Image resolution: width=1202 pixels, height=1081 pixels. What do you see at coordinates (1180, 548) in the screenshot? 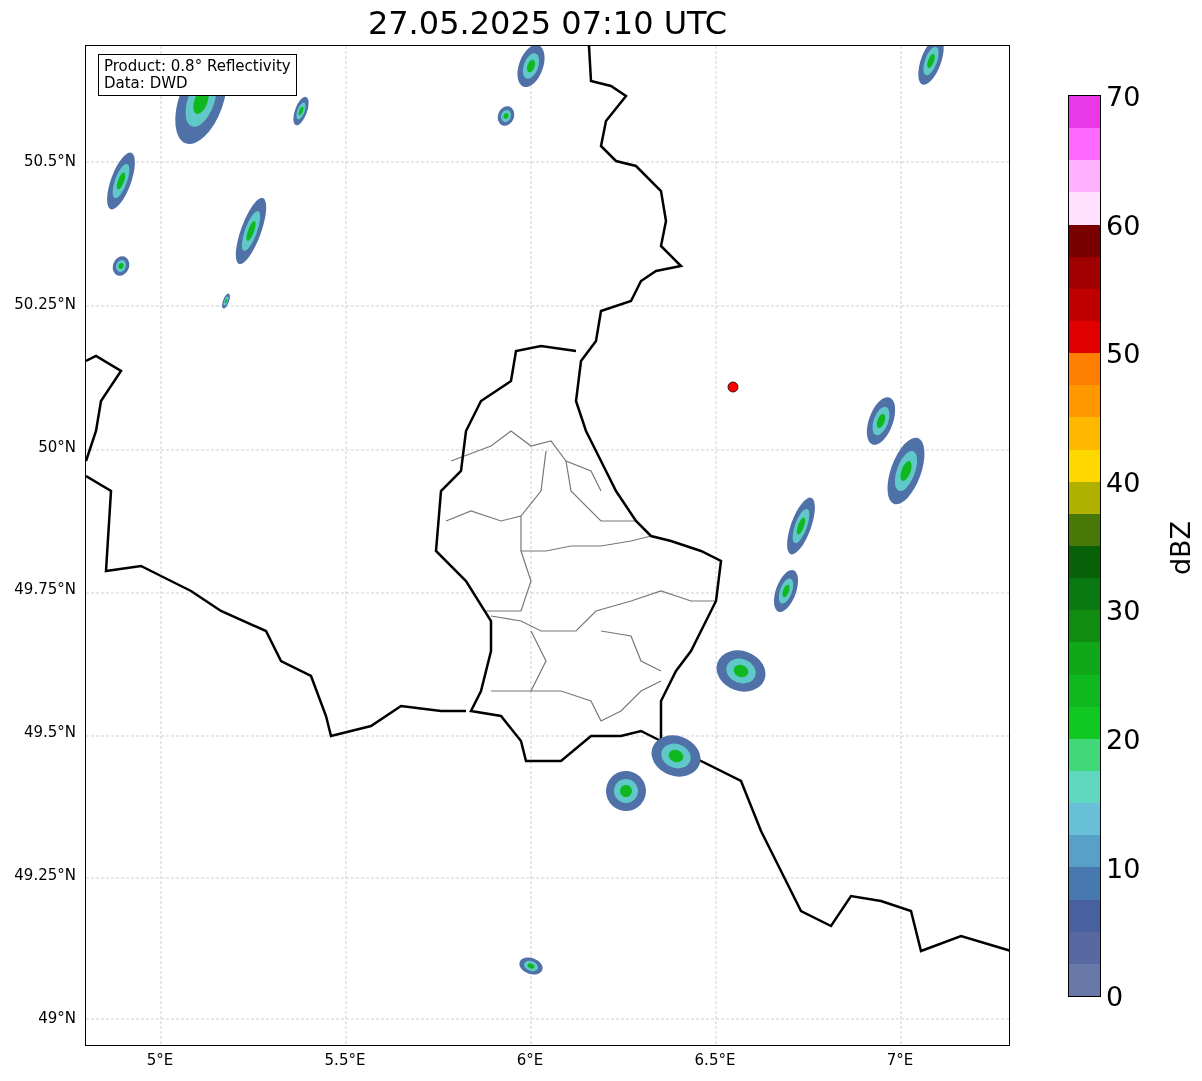
I see `colorbar-label: dBZ` at bounding box center [1180, 548].